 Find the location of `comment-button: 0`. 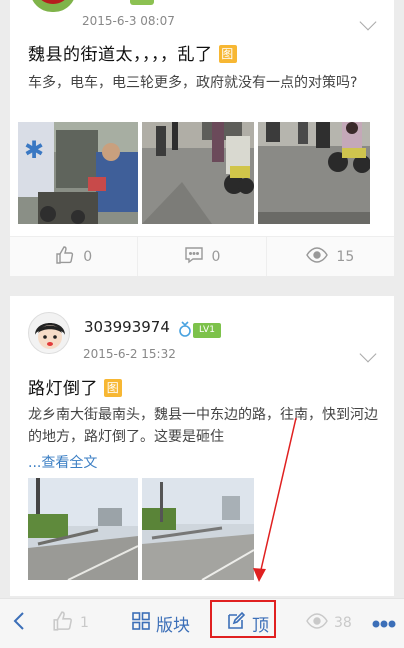

comment-button: 0 is located at coordinates (202, 256).